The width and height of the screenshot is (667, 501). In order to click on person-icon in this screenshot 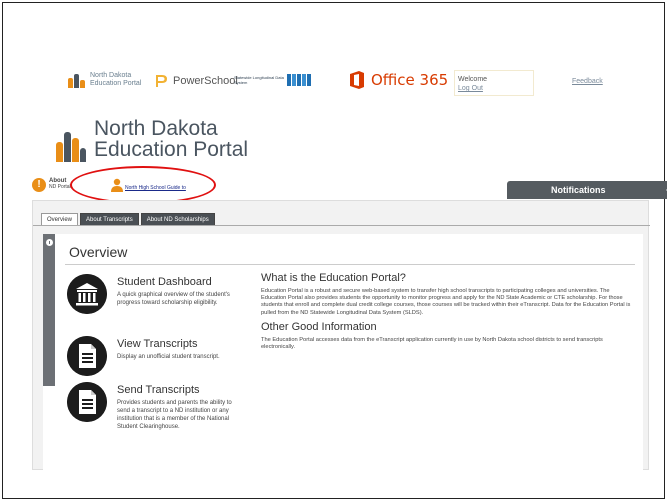, I will do `click(117, 185)`.